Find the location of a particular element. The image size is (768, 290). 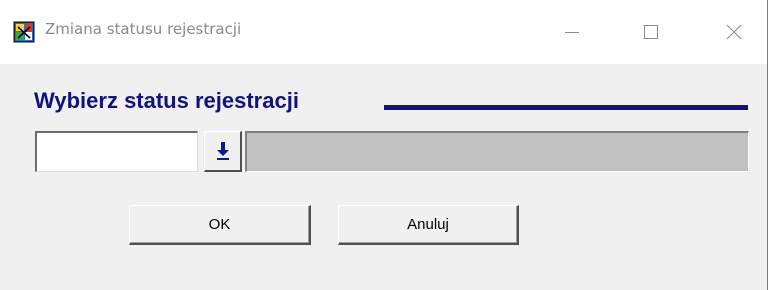

status-code-input is located at coordinates (116, 151).